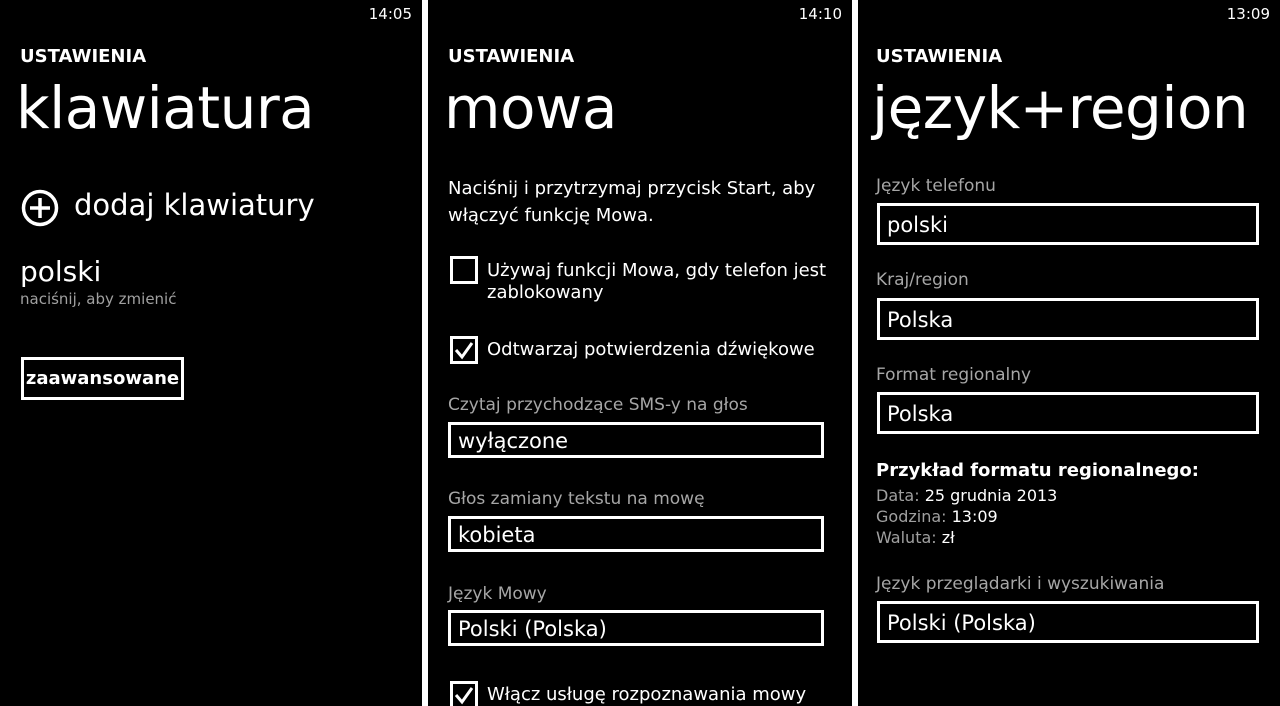 The image size is (1280, 706). Describe the element at coordinates (974, 516) in the screenshot. I see `example-time-value: 13:09` at that location.